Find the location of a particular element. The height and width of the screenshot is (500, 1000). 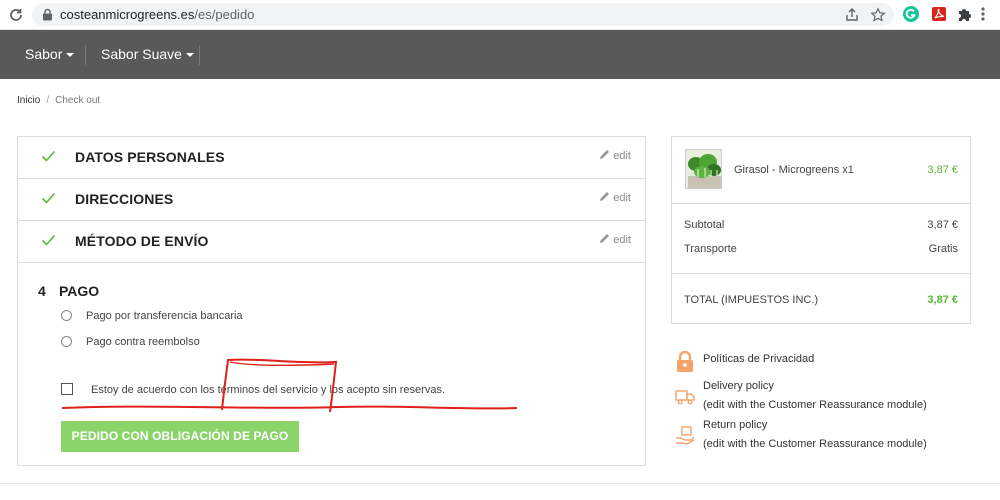

product-price: 3,87 € is located at coordinates (942, 170).